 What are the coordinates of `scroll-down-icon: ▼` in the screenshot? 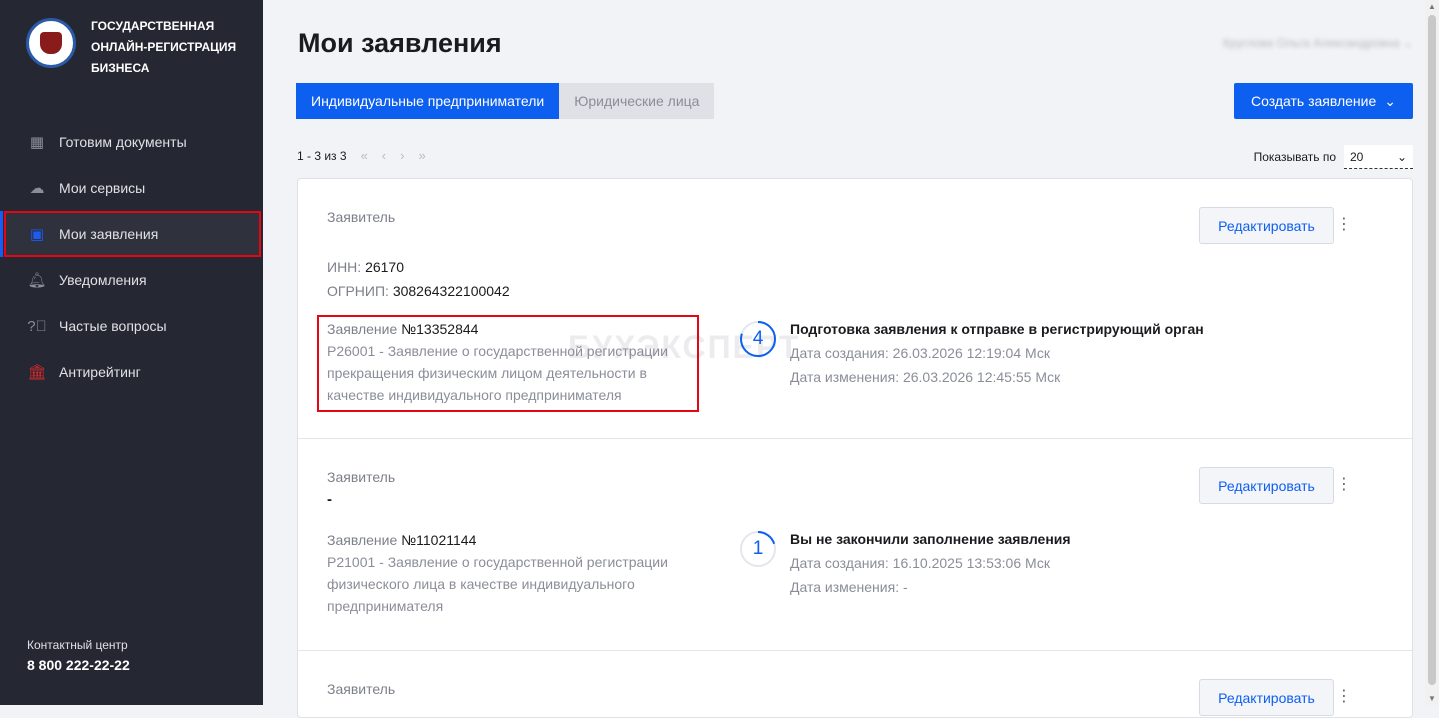 It's located at (1432, 698).